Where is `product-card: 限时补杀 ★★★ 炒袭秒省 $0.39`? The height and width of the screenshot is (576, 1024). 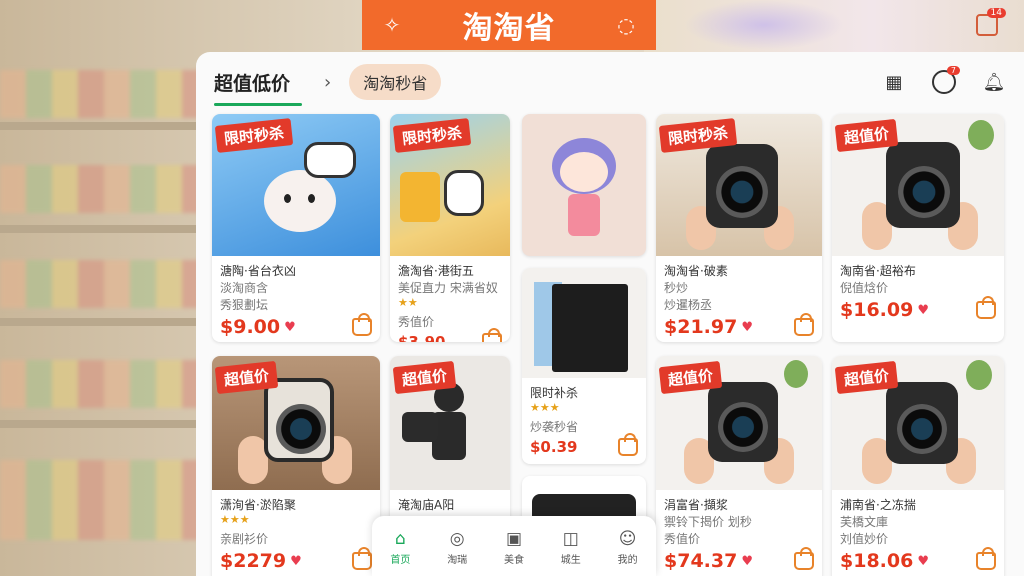
product-card: 限时补杀 ★★★ 炒袭秒省 $0.39 is located at coordinates (584, 366).